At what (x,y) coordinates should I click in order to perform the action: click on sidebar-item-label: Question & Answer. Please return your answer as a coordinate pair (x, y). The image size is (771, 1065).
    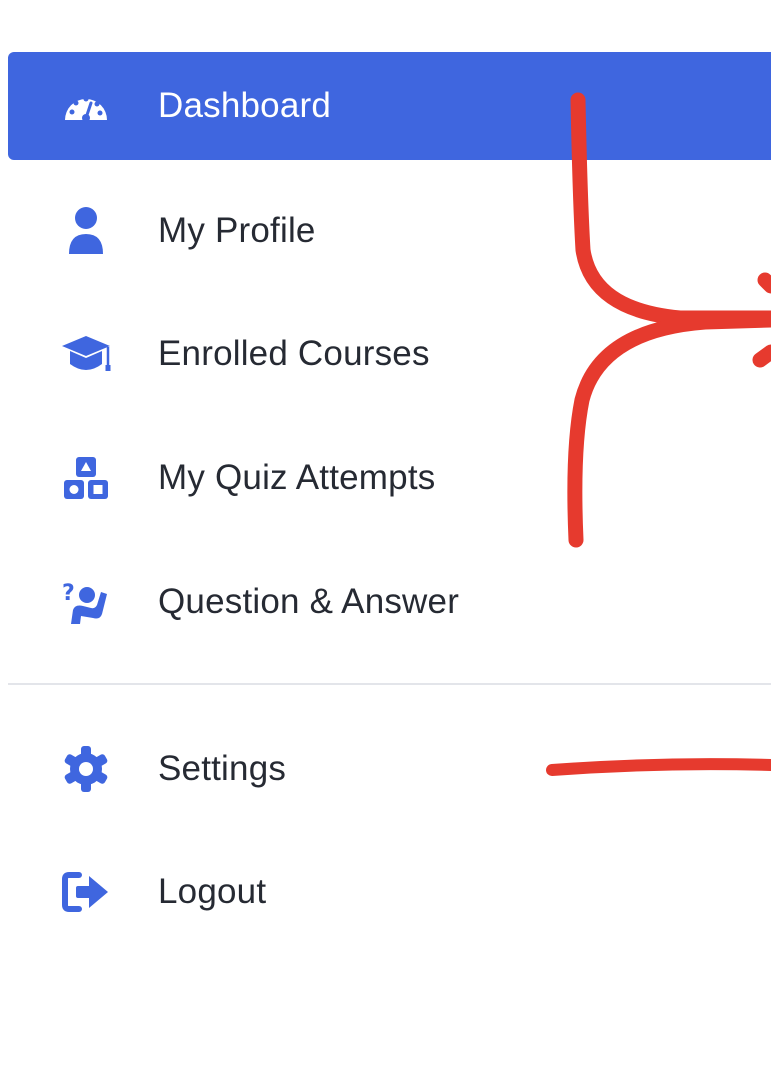
    Looking at the image, I should click on (309, 601).